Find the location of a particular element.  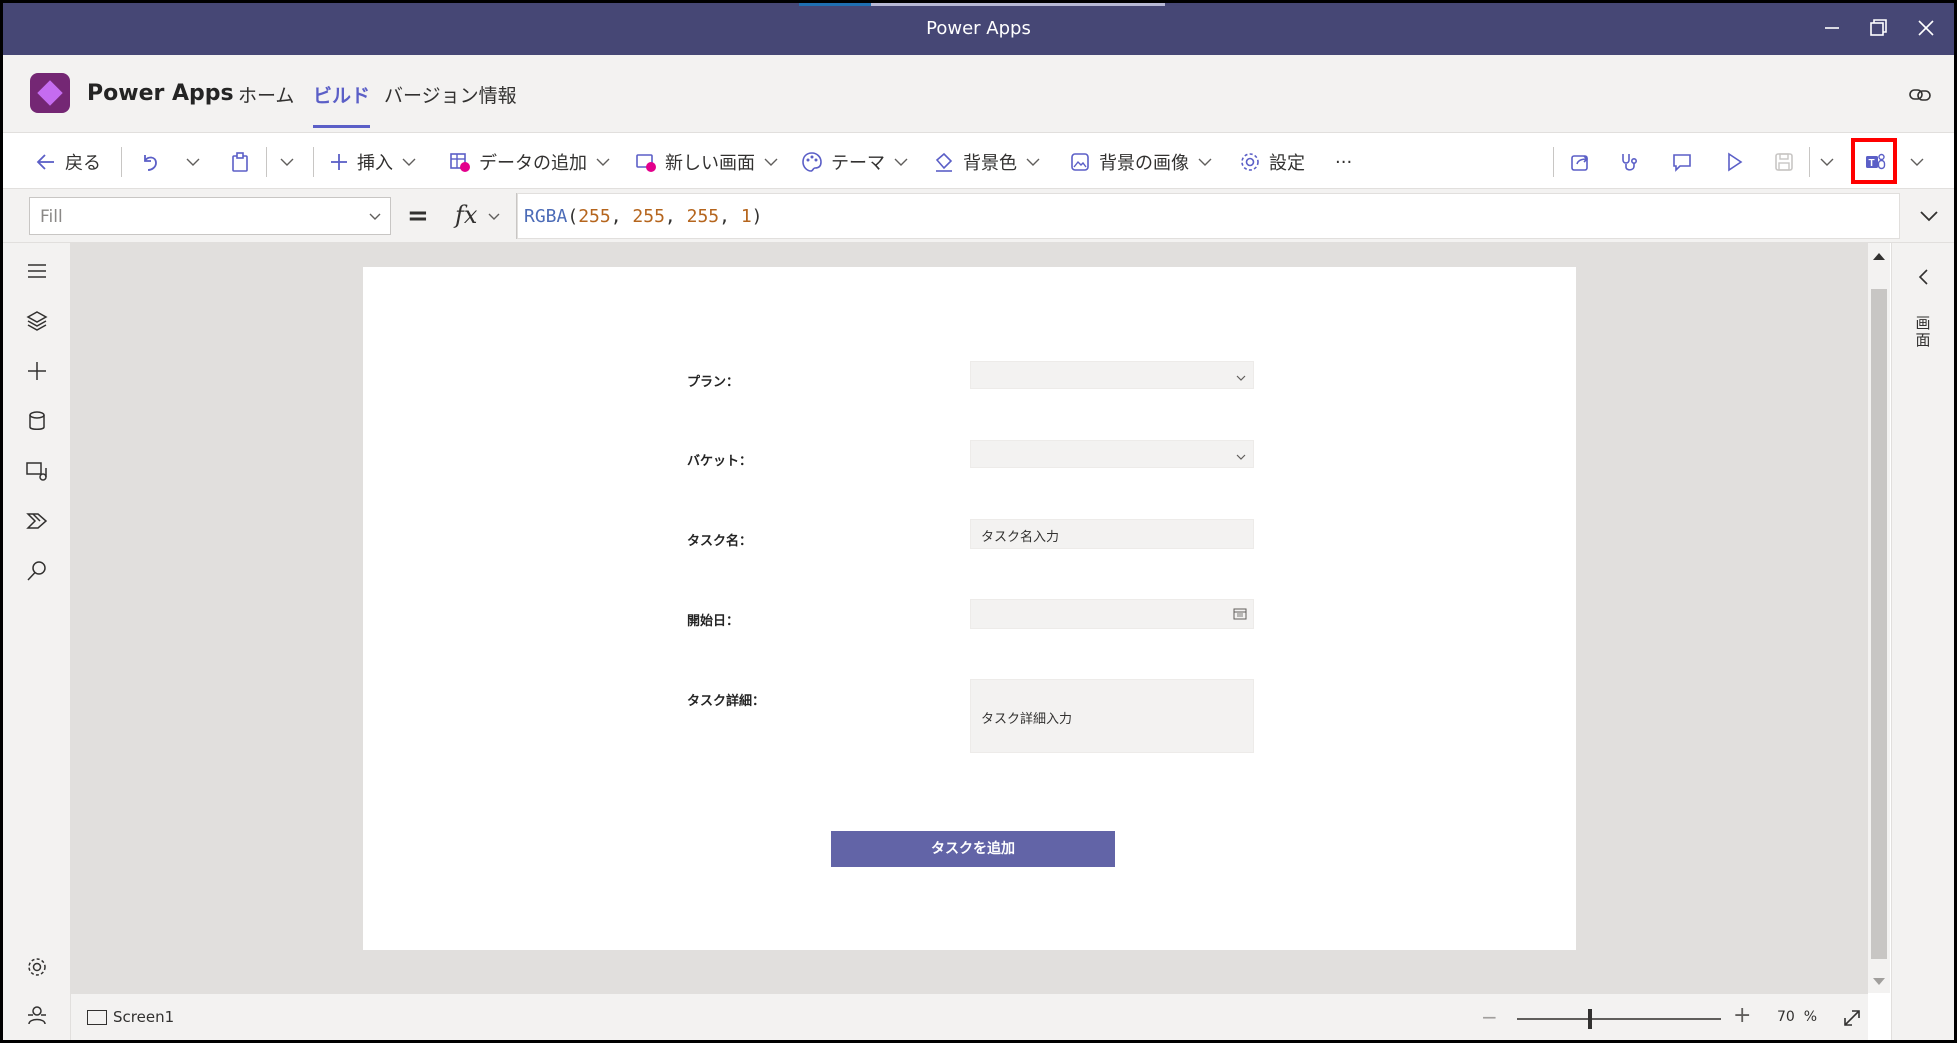

save-icon is located at coordinates (1784, 162).